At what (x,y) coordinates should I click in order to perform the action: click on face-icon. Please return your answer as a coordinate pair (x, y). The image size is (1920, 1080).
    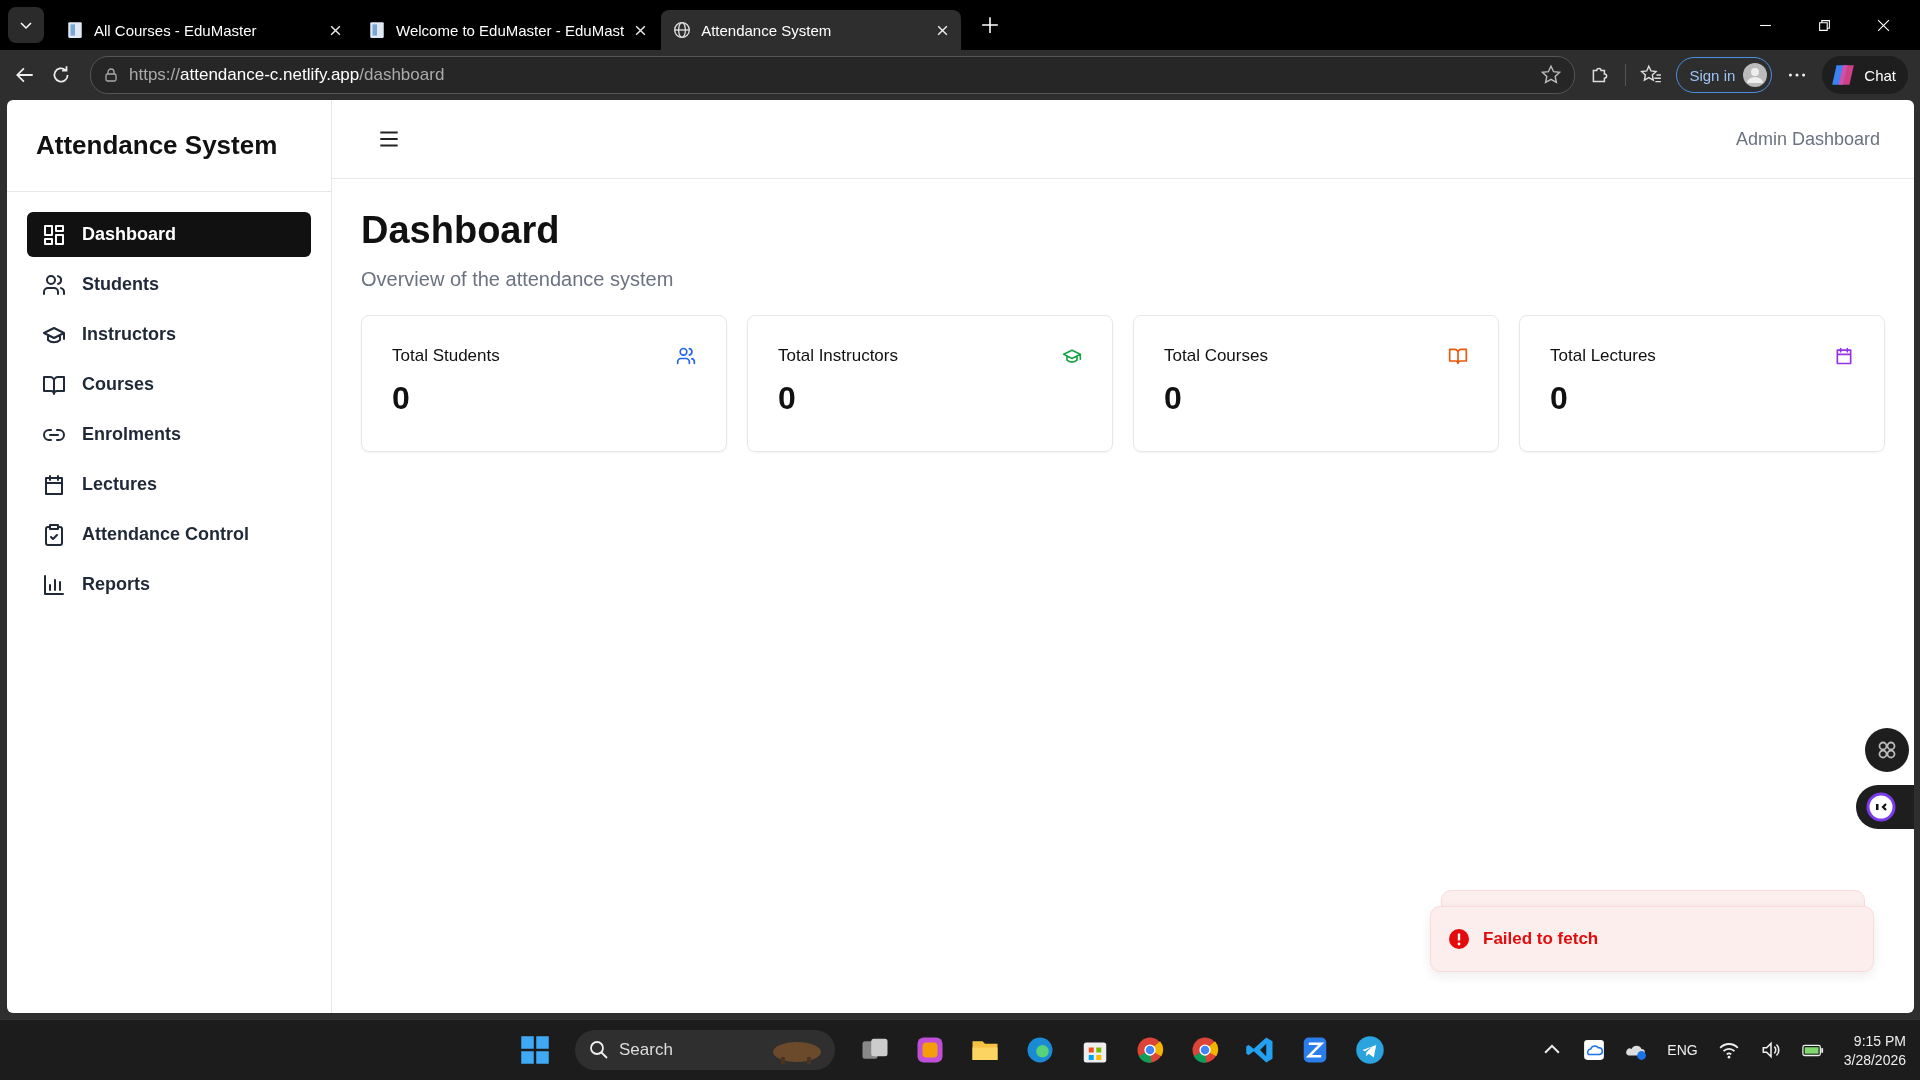
    Looking at the image, I should click on (1881, 807).